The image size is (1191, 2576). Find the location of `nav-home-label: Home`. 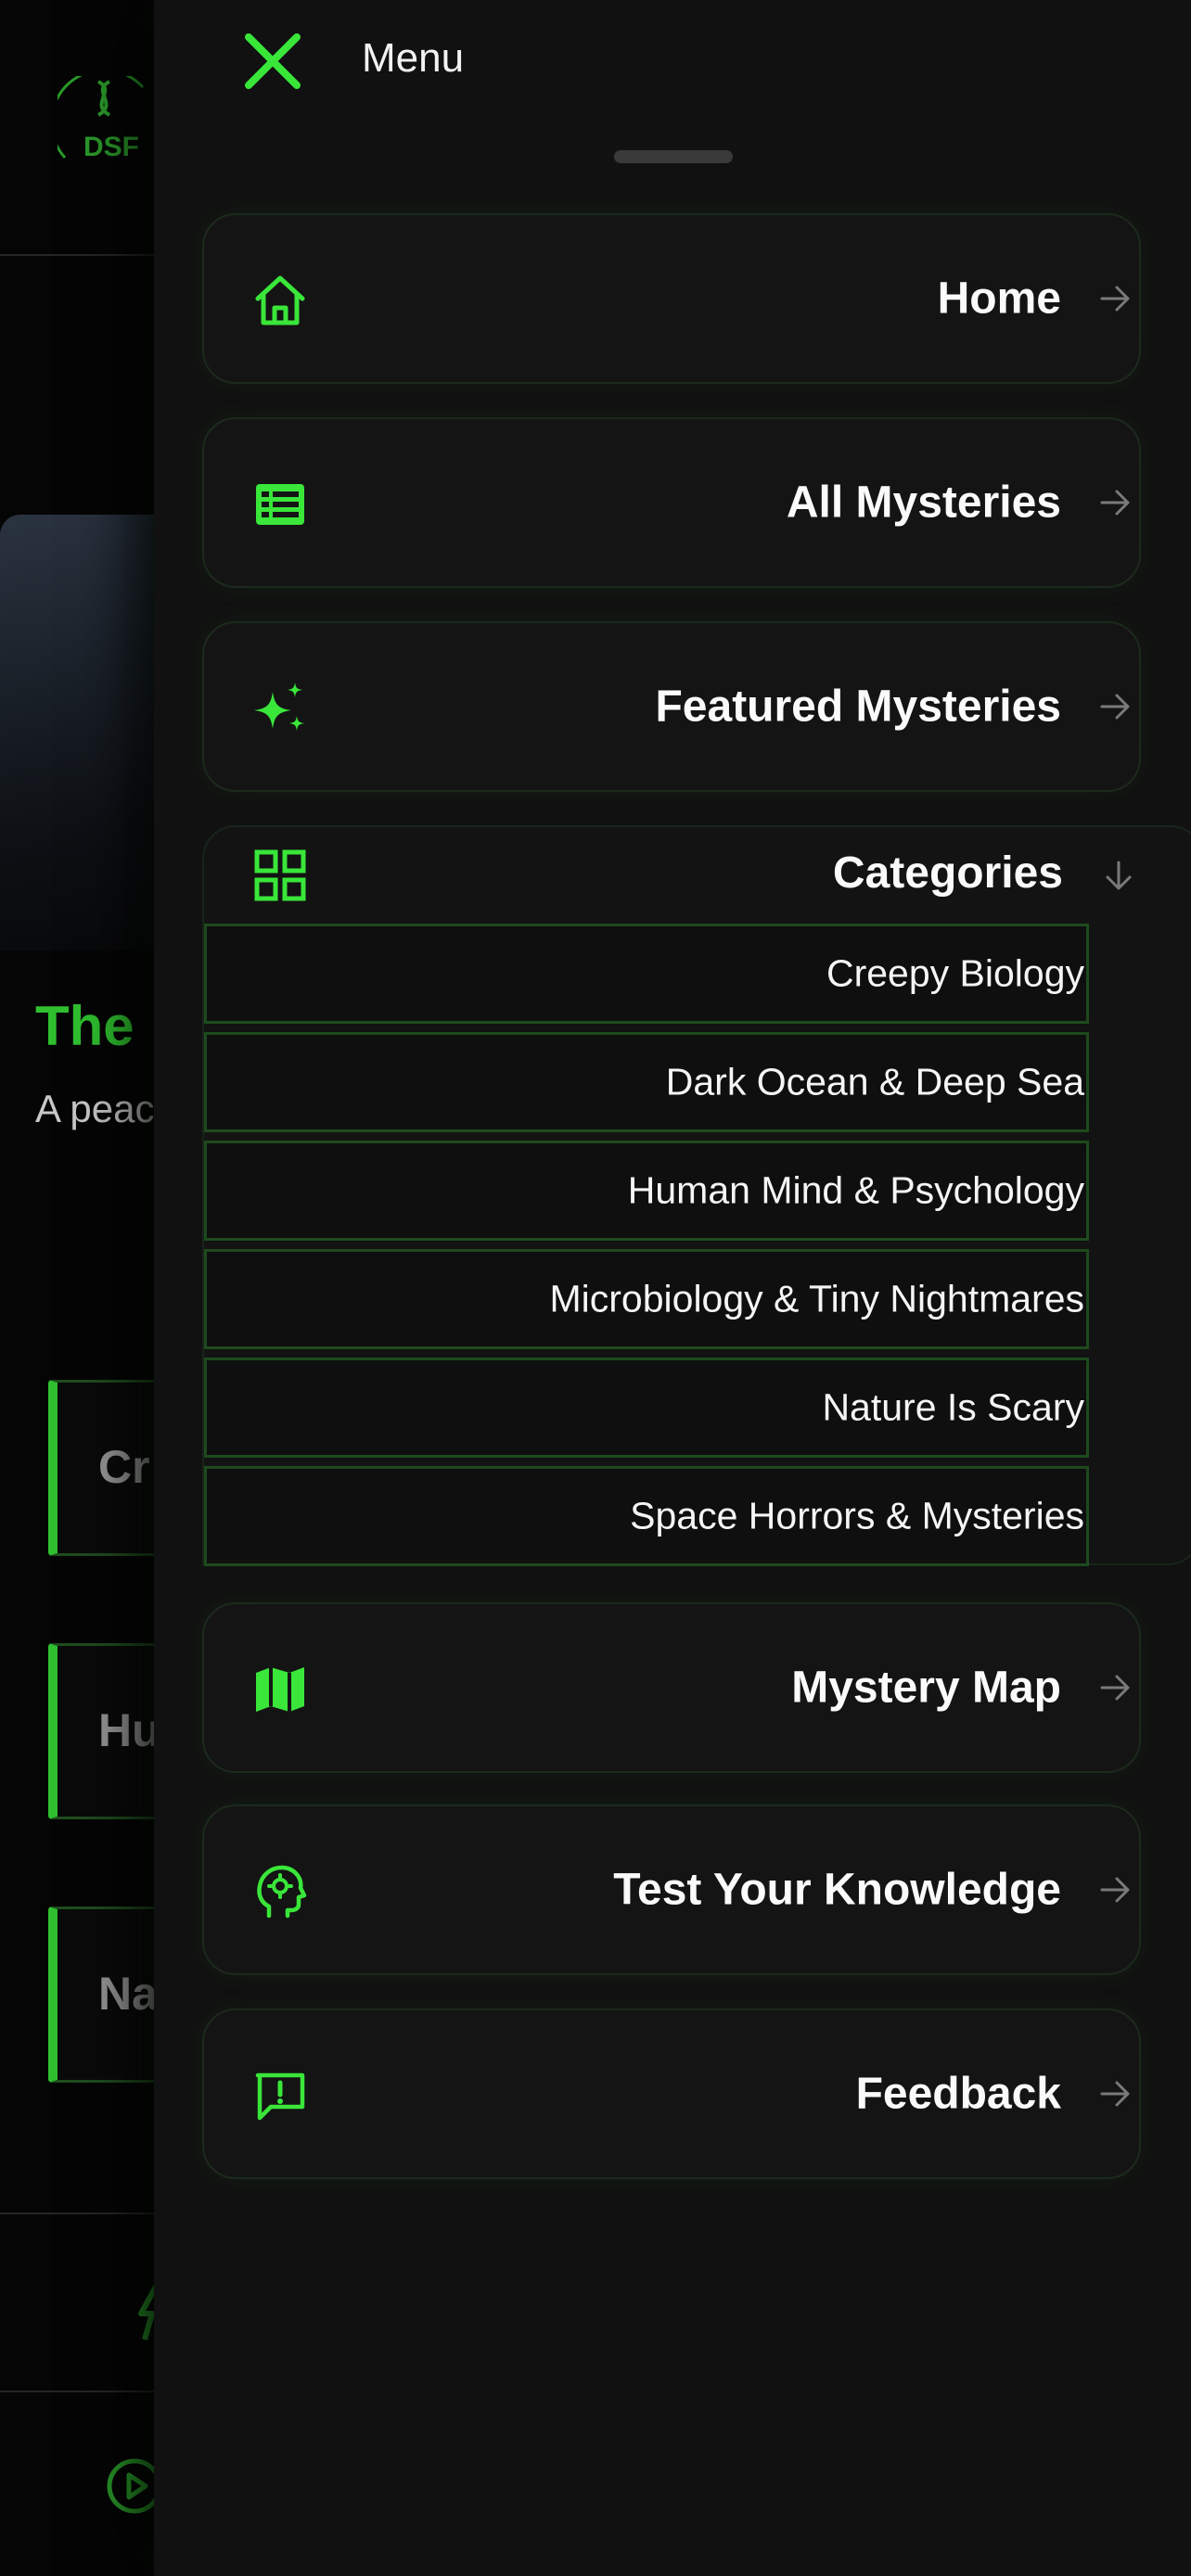

nav-home-label: Home is located at coordinates (999, 299).